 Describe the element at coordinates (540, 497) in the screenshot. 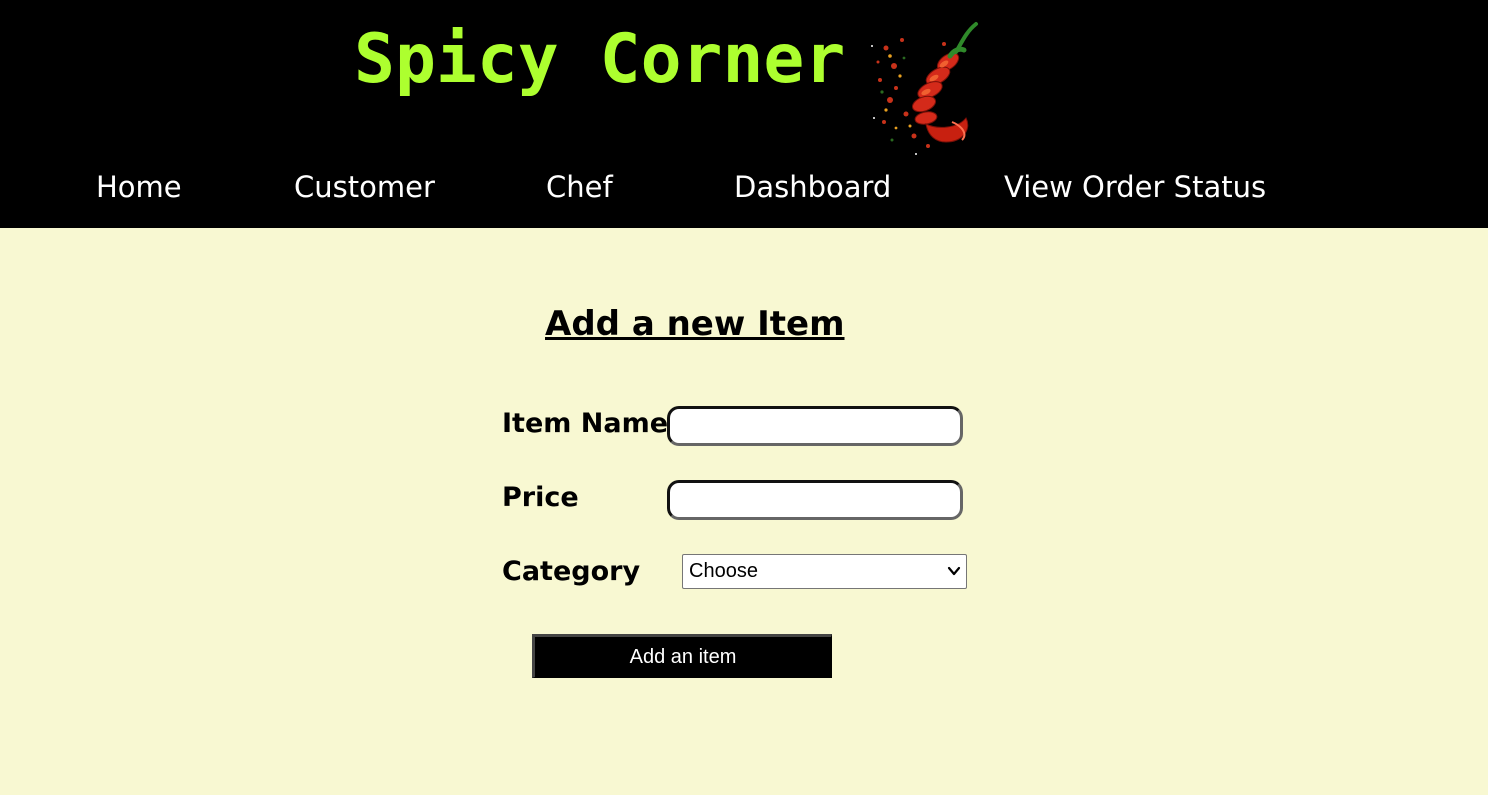

I see `price-label: Price` at that location.